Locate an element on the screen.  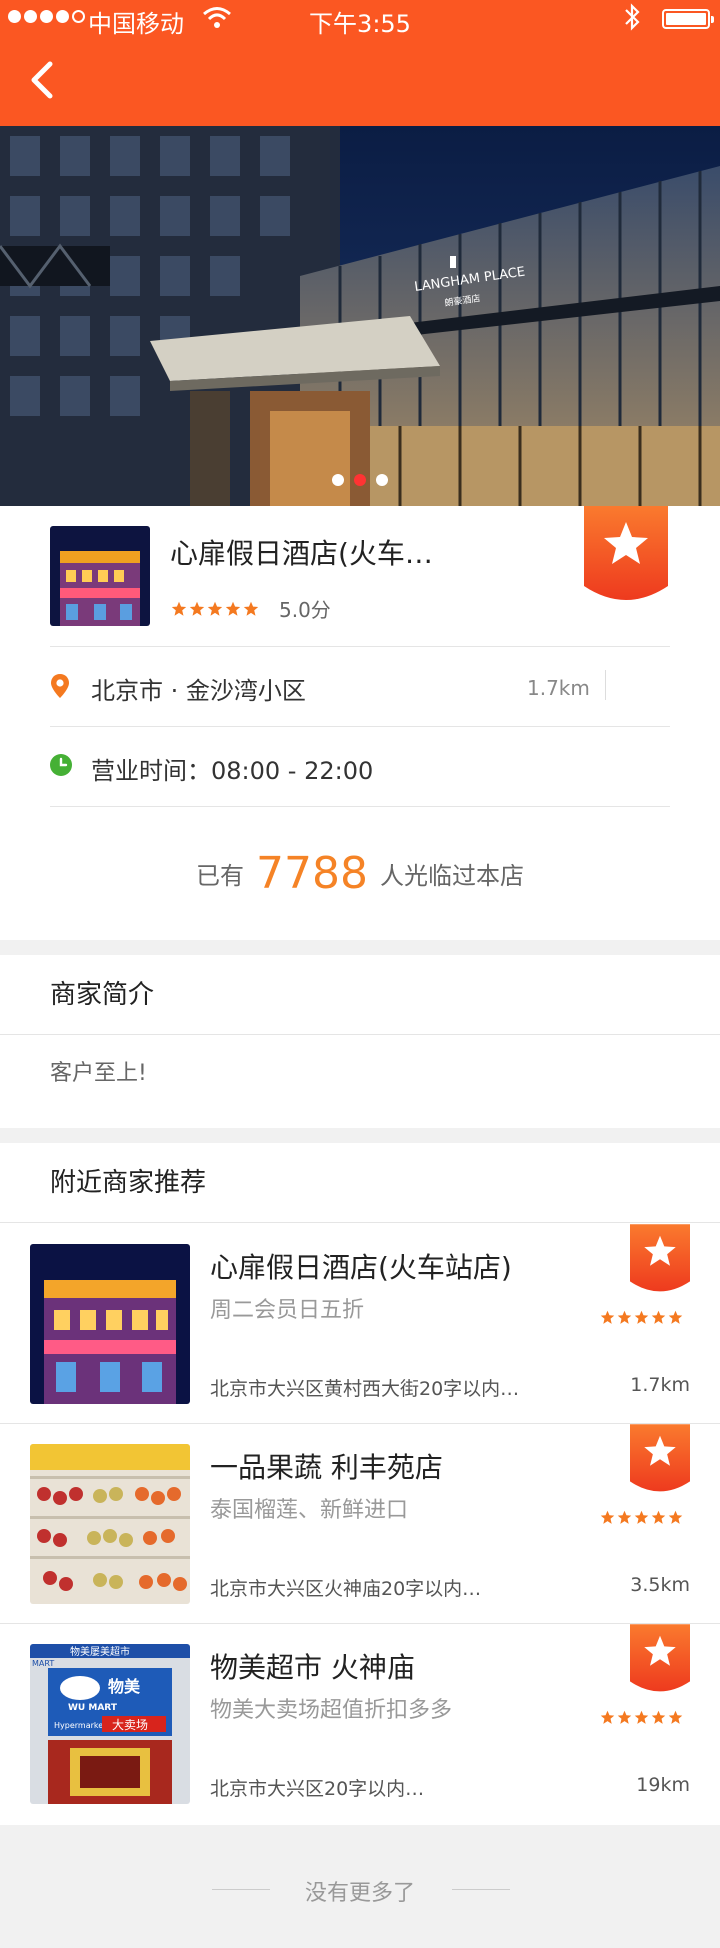
status-bar: 中国移动 下午3:55 is located at coordinates (360, 19).